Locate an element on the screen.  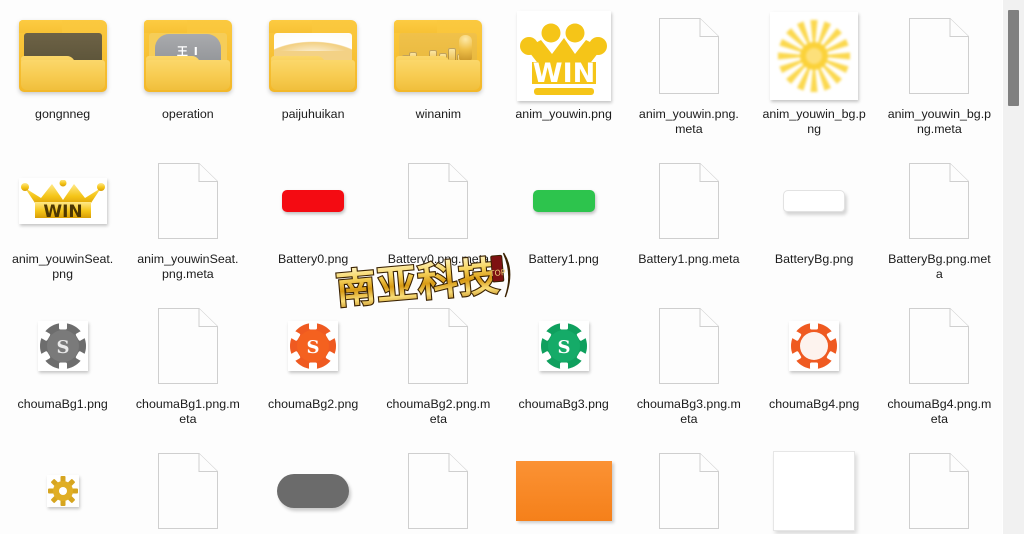
battery-level-icon is located at coordinates (563, 201).